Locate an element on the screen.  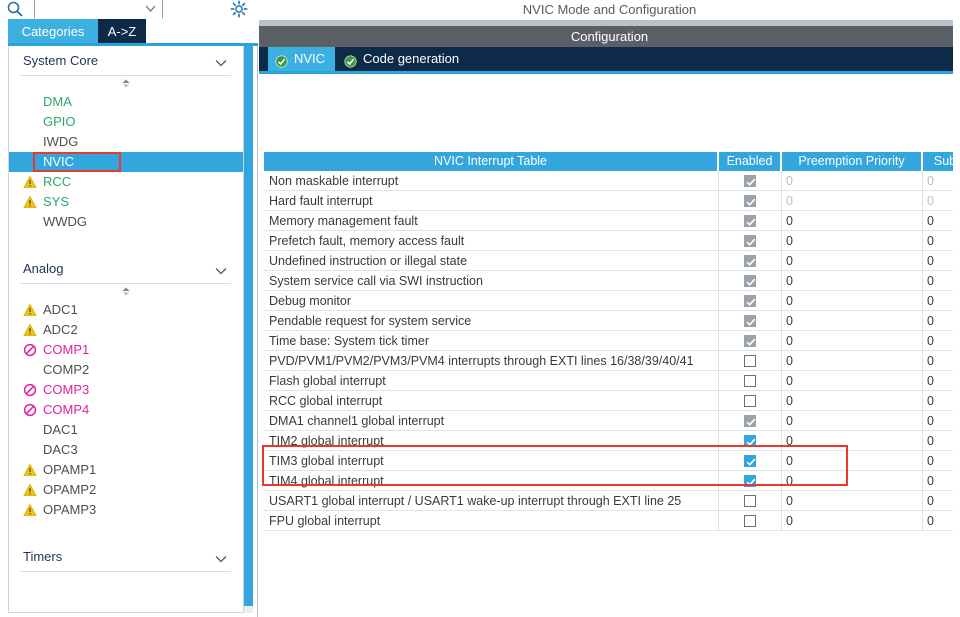
column-header-preemption-priority: Preemption Priority is located at coordinates (851, 161).